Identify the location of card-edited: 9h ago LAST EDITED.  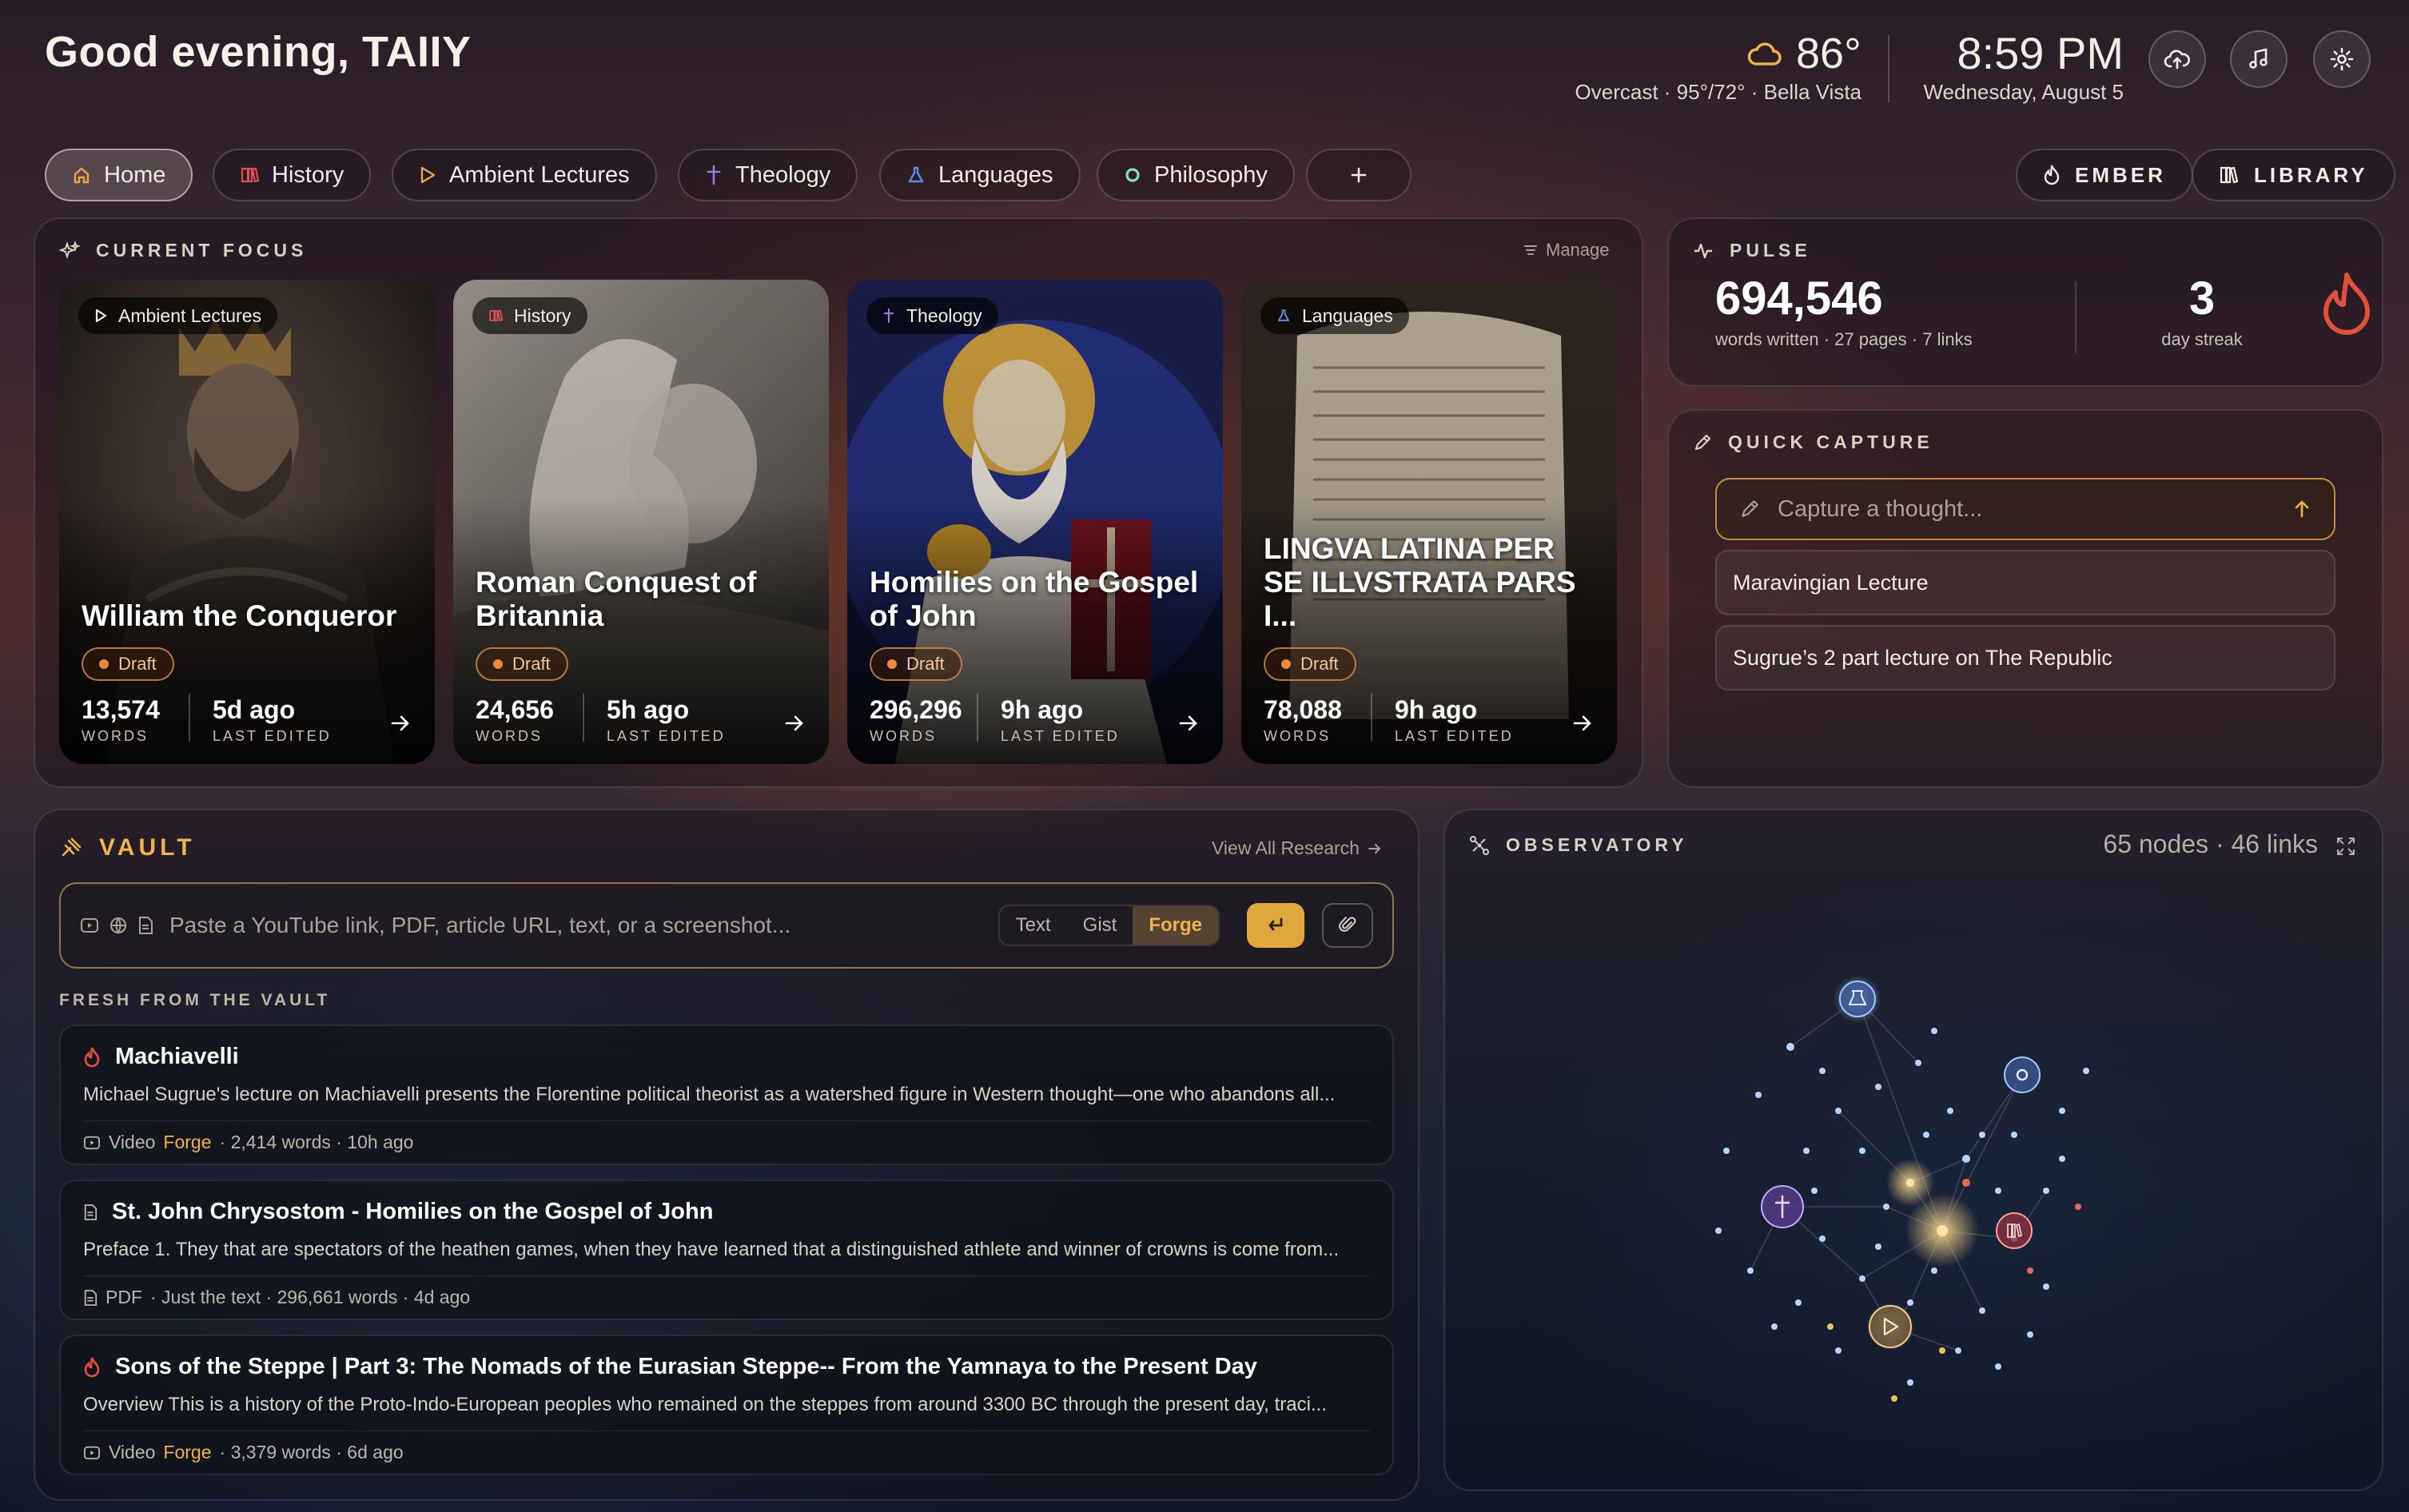
(1454, 720).